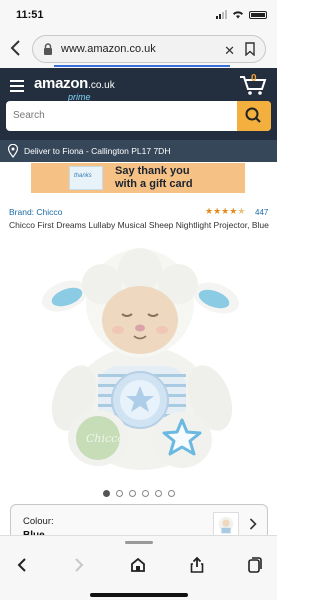 Image resolution: width=320 pixels, height=600 pixels. Describe the element at coordinates (258, 14) in the screenshot. I see `battery-icon` at that location.